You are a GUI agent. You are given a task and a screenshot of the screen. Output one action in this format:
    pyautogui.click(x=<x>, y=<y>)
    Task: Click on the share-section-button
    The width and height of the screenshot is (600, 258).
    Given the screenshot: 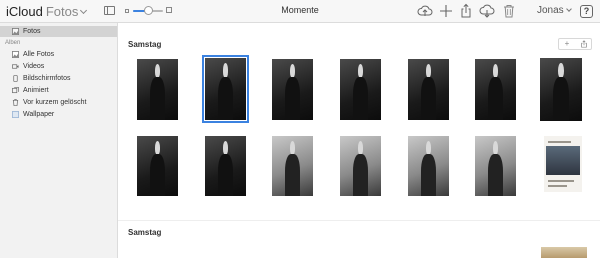 What is the action you would take?
    pyautogui.click(x=584, y=44)
    